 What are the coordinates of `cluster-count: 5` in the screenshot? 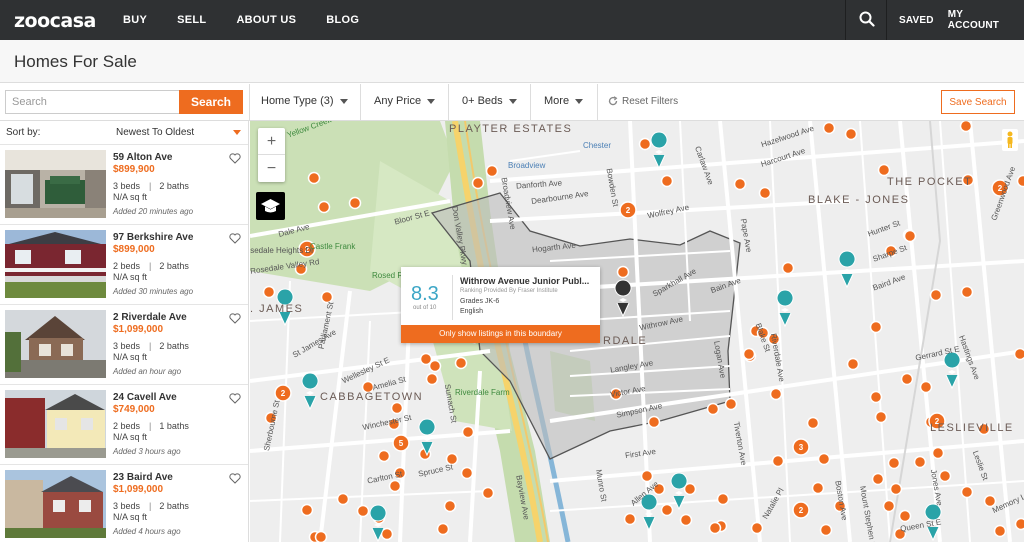 It's located at (401, 443).